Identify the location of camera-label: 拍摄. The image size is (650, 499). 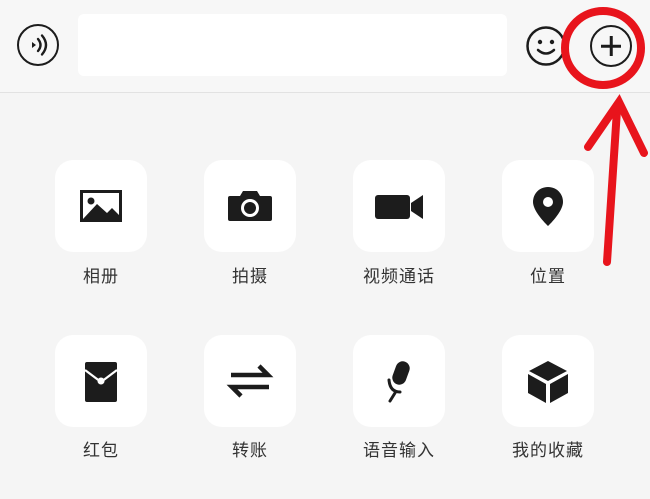
(250, 277).